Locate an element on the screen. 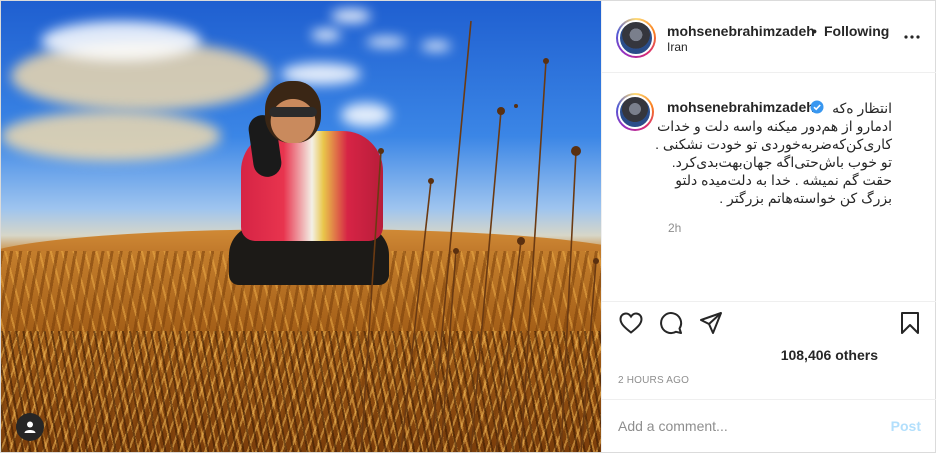 This screenshot has width=936, height=453. caption-line-5: حقت گم نمیشه . خدا به دلت‌میده دلتو is located at coordinates (783, 180).